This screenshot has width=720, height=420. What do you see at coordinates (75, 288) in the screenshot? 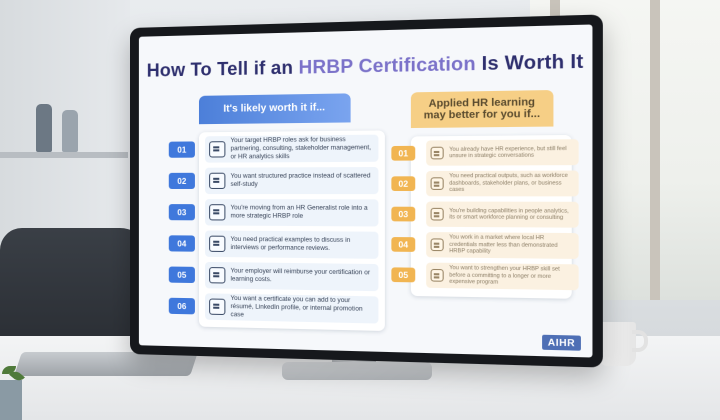
I see `office-chair` at bounding box center [75, 288].